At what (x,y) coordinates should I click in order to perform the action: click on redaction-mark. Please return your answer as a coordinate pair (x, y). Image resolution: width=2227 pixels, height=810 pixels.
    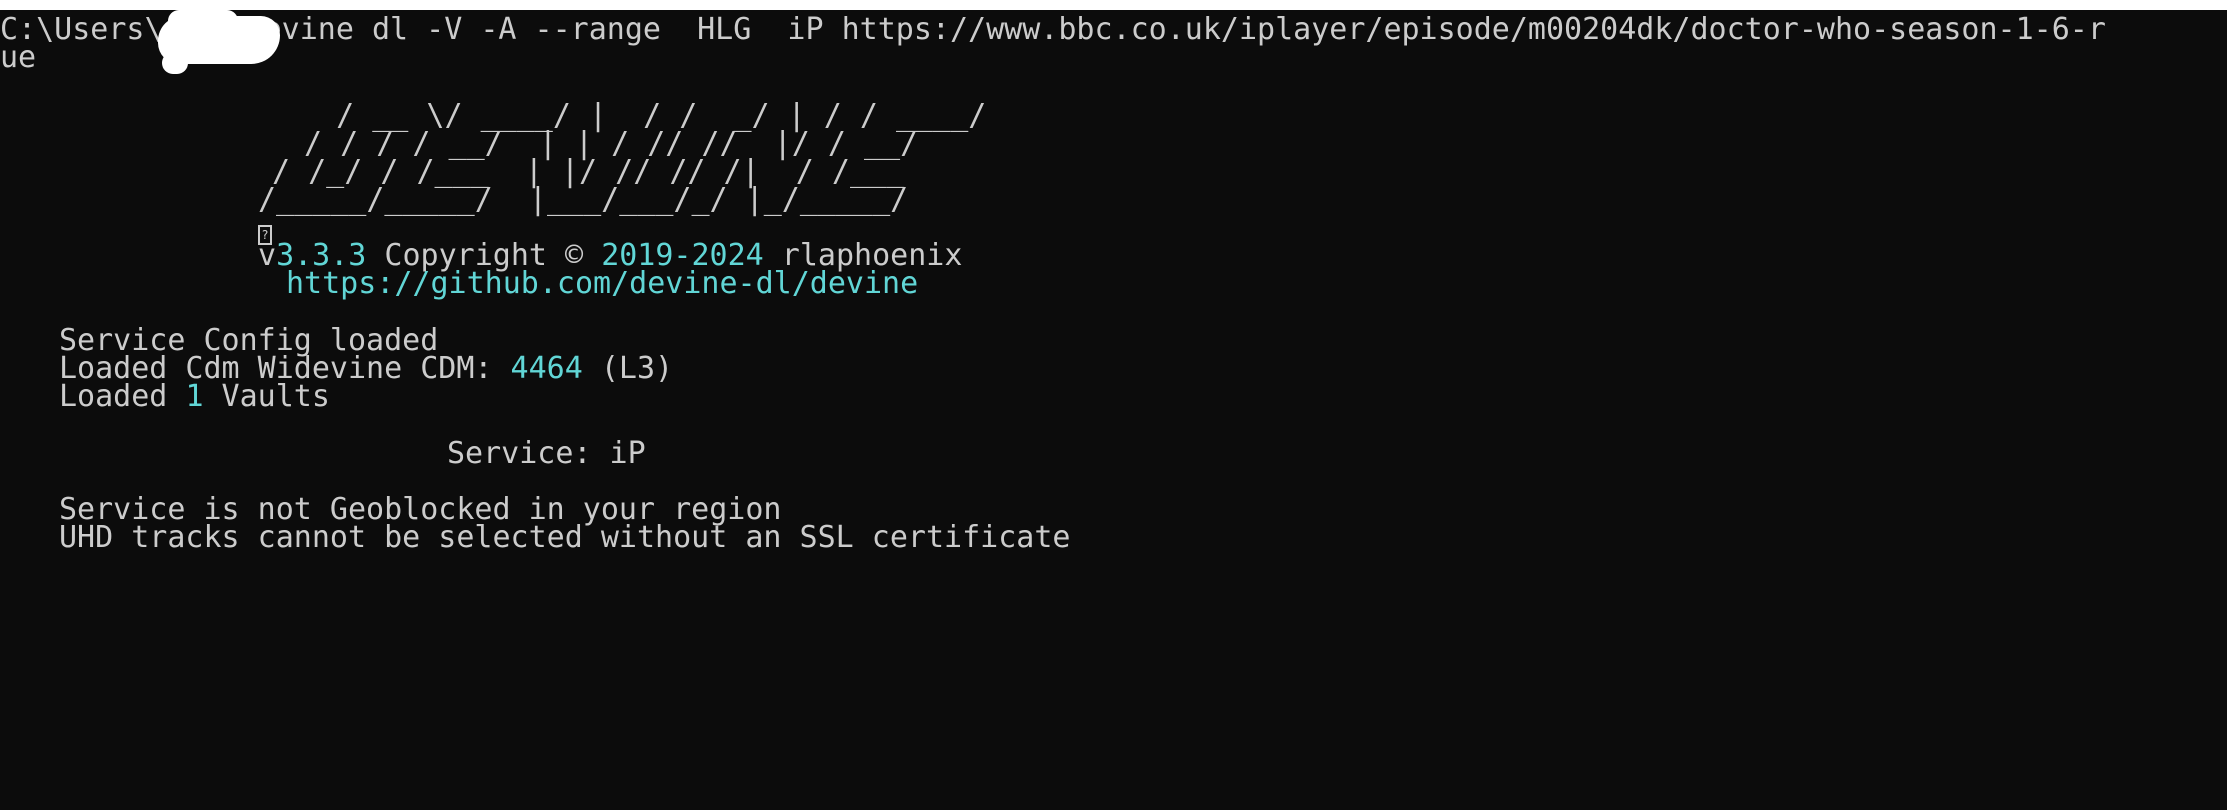
    Looking at the image, I should click on (219, 42).